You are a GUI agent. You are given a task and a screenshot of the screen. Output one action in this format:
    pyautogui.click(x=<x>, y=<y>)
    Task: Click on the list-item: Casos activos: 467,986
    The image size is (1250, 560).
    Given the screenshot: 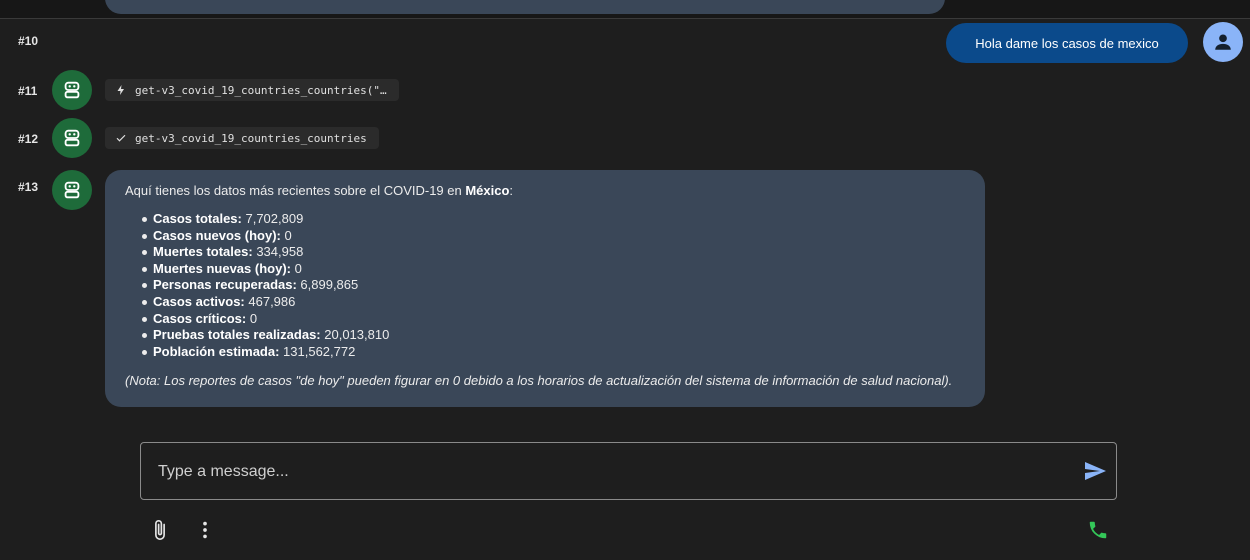 What is the action you would take?
    pyautogui.click(x=553, y=302)
    